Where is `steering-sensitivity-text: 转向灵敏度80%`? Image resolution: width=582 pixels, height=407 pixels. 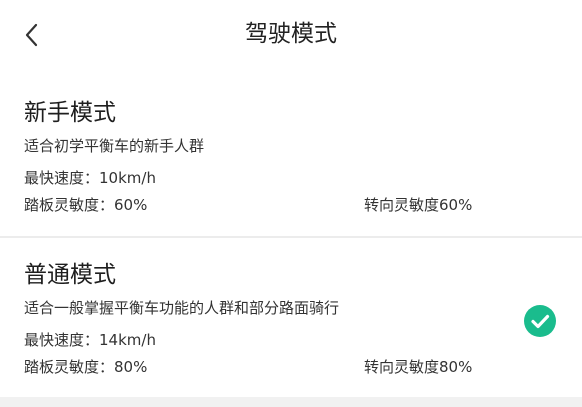
steering-sensitivity-text: 转向灵敏度80% is located at coordinates (418, 367).